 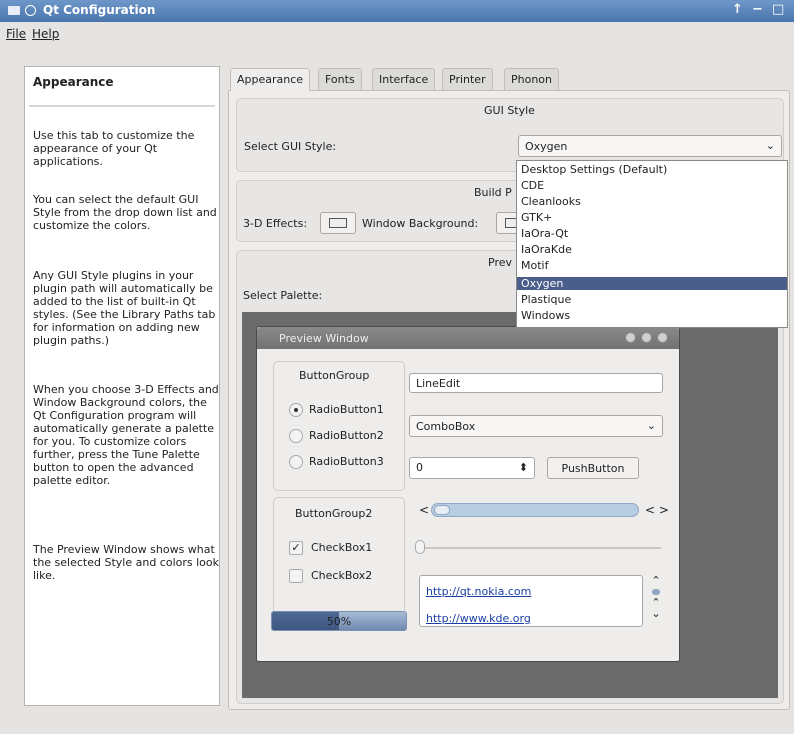 What do you see at coordinates (531, 601) in the screenshot?
I see `text-browser: http://qt.nokia.com http://www.kde.org` at bounding box center [531, 601].